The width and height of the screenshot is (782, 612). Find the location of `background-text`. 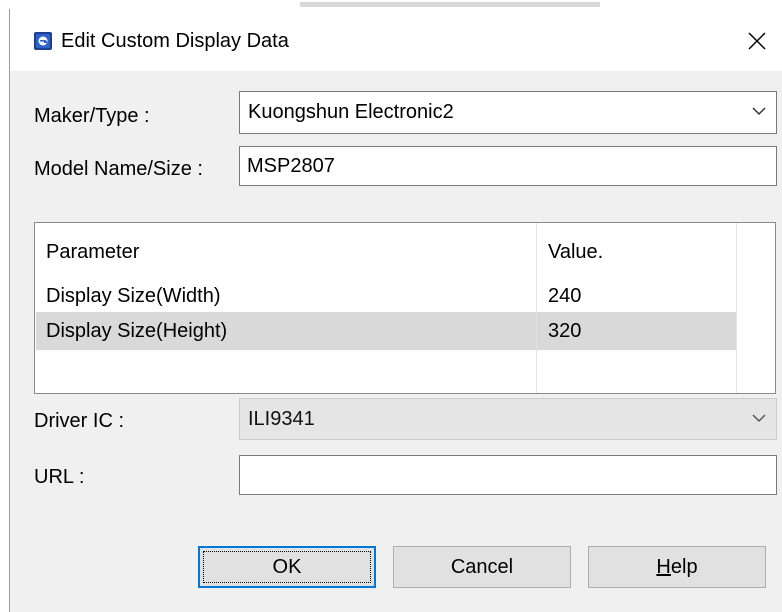

background-text is located at coordinates (450, 4).